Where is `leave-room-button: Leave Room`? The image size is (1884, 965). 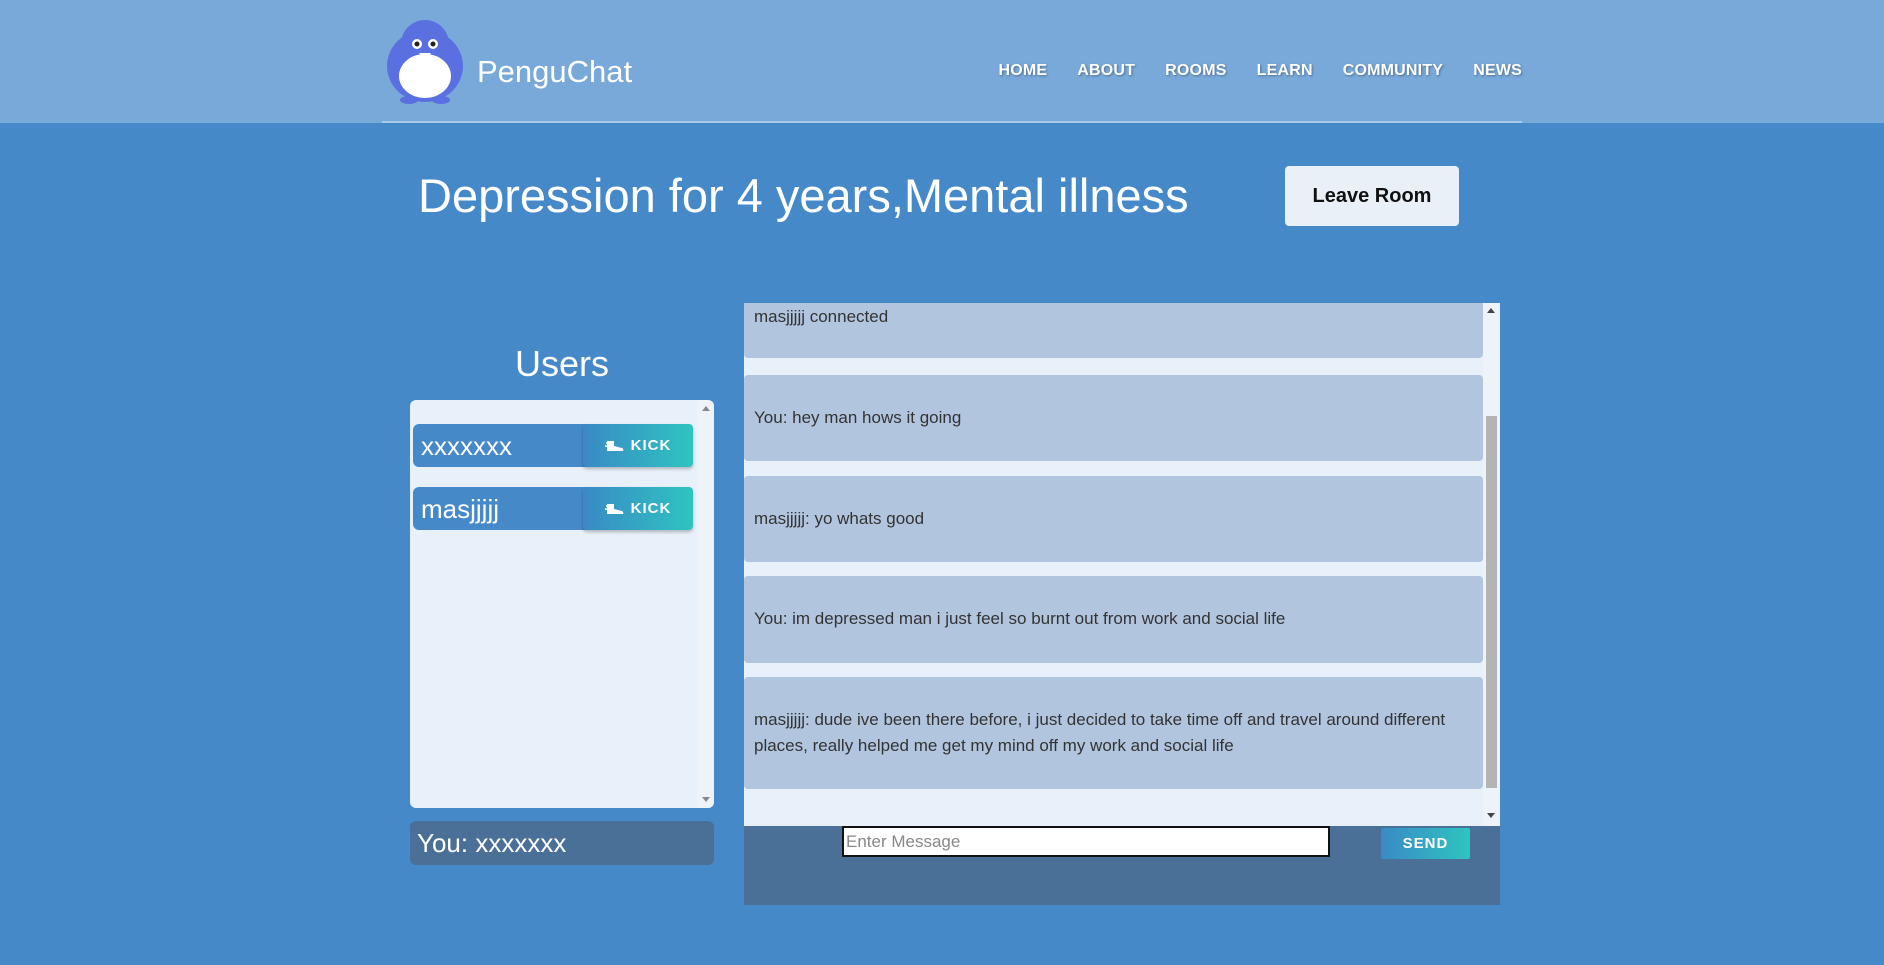 leave-room-button: Leave Room is located at coordinates (1372, 196).